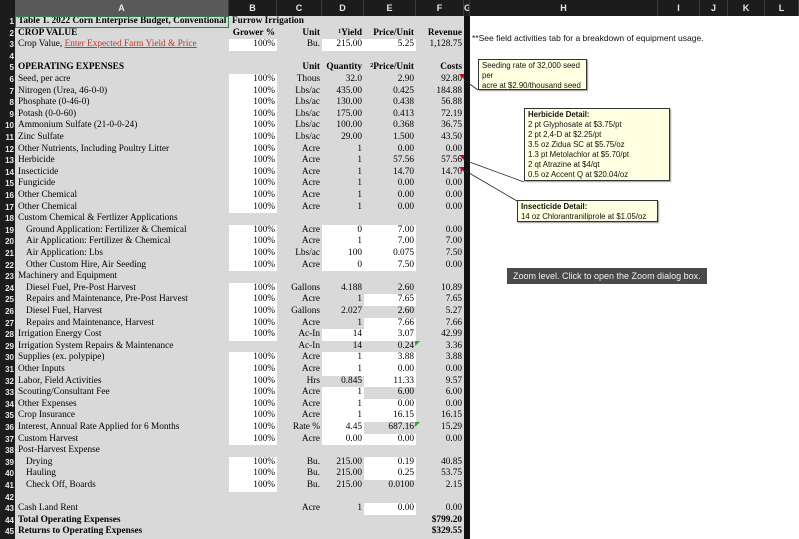 The height and width of the screenshot is (539, 799). I want to click on row-header: 4, so click(7, 57).